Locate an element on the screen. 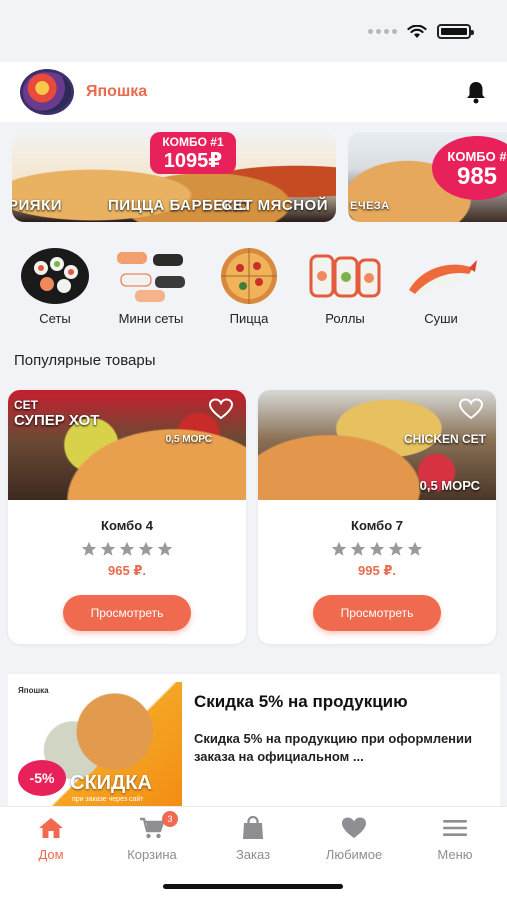 This screenshot has height=900, width=507. tab-cart: 3 Корзина is located at coordinates (152, 836).